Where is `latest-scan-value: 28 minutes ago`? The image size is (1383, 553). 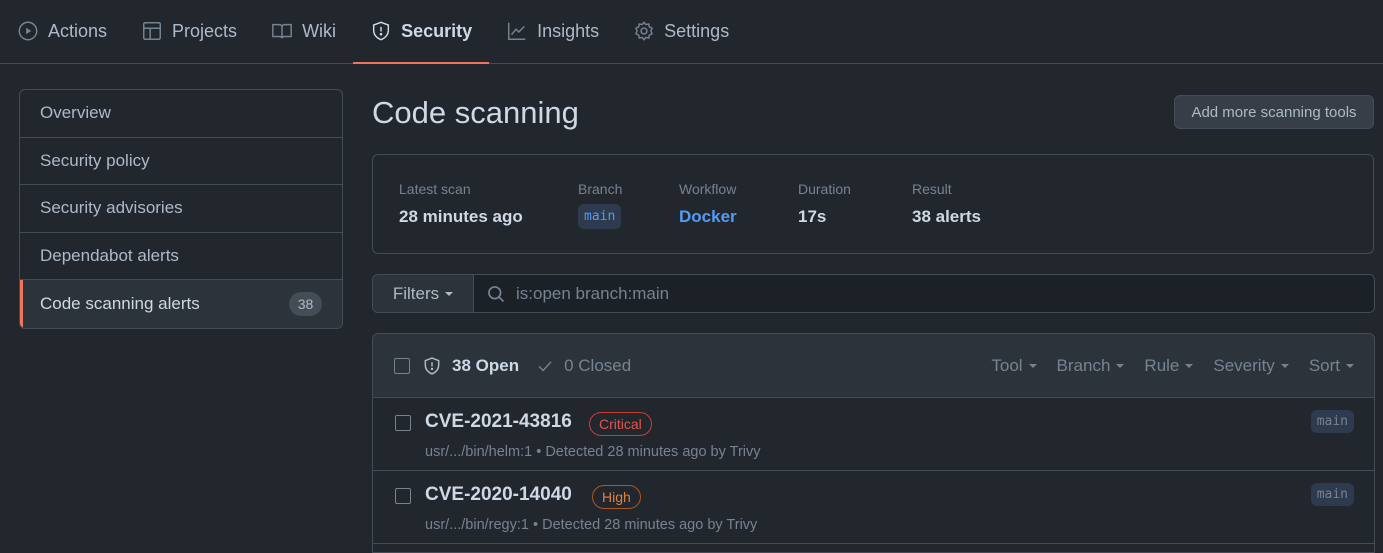 latest-scan-value: 28 minutes ago is located at coordinates (461, 216).